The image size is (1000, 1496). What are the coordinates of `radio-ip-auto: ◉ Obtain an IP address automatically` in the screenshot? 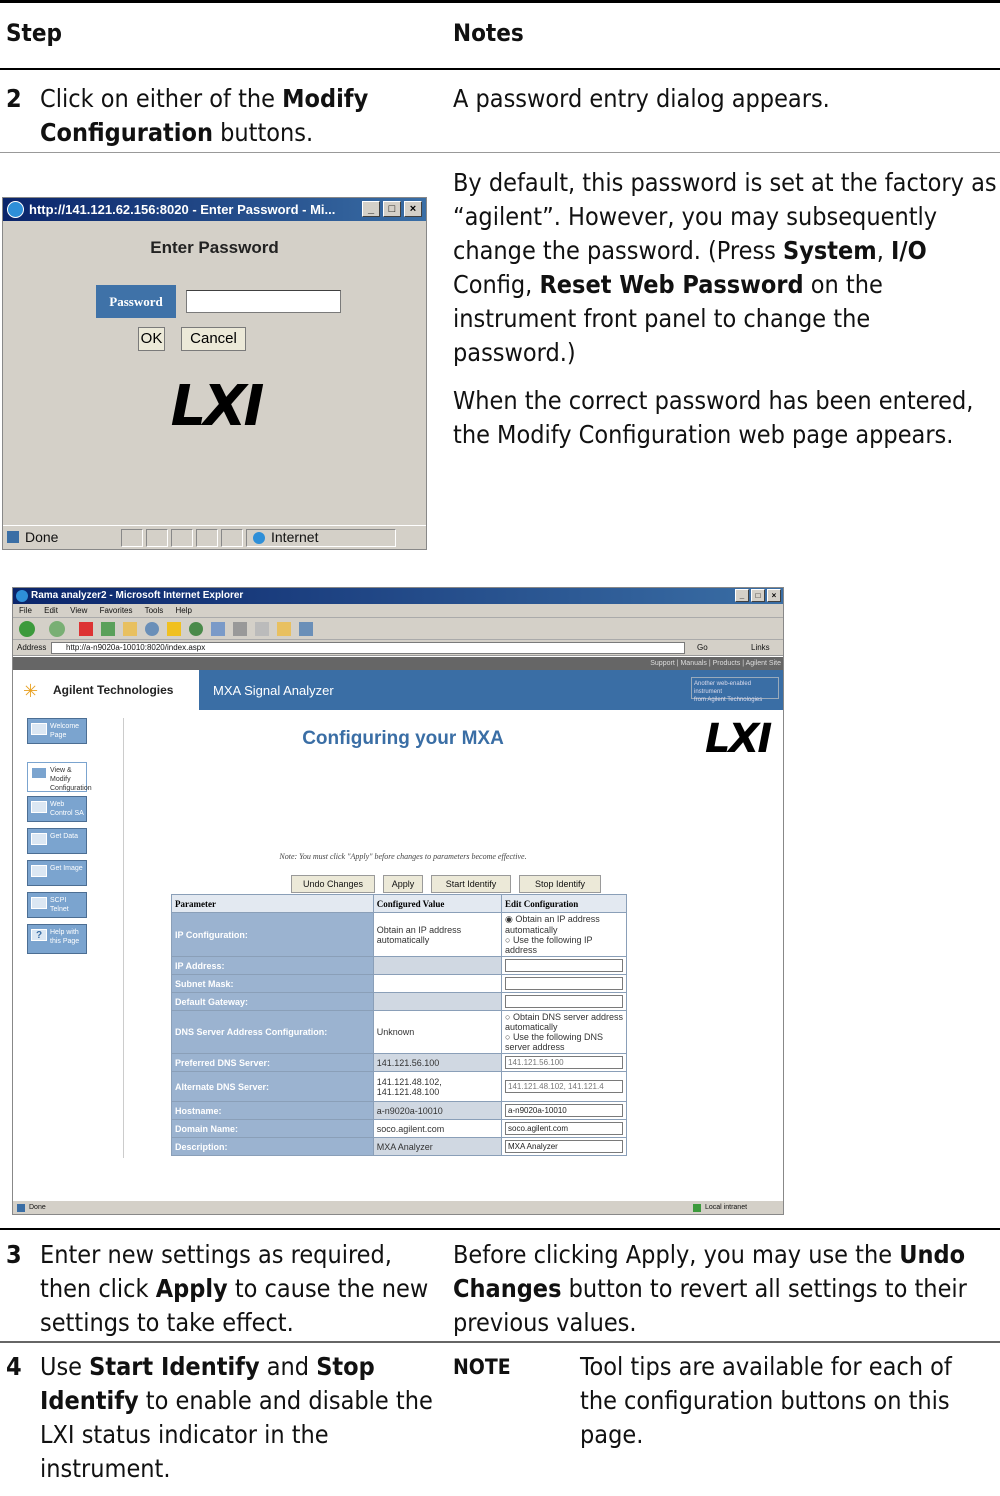 It's located at (564, 924).